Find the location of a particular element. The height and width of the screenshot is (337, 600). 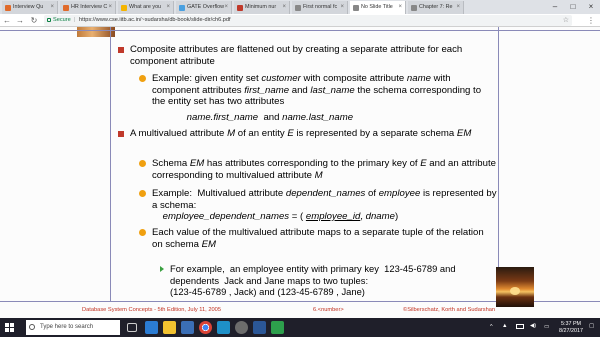

browser-tab: Chapter 7: Re × is located at coordinates (436, 7).